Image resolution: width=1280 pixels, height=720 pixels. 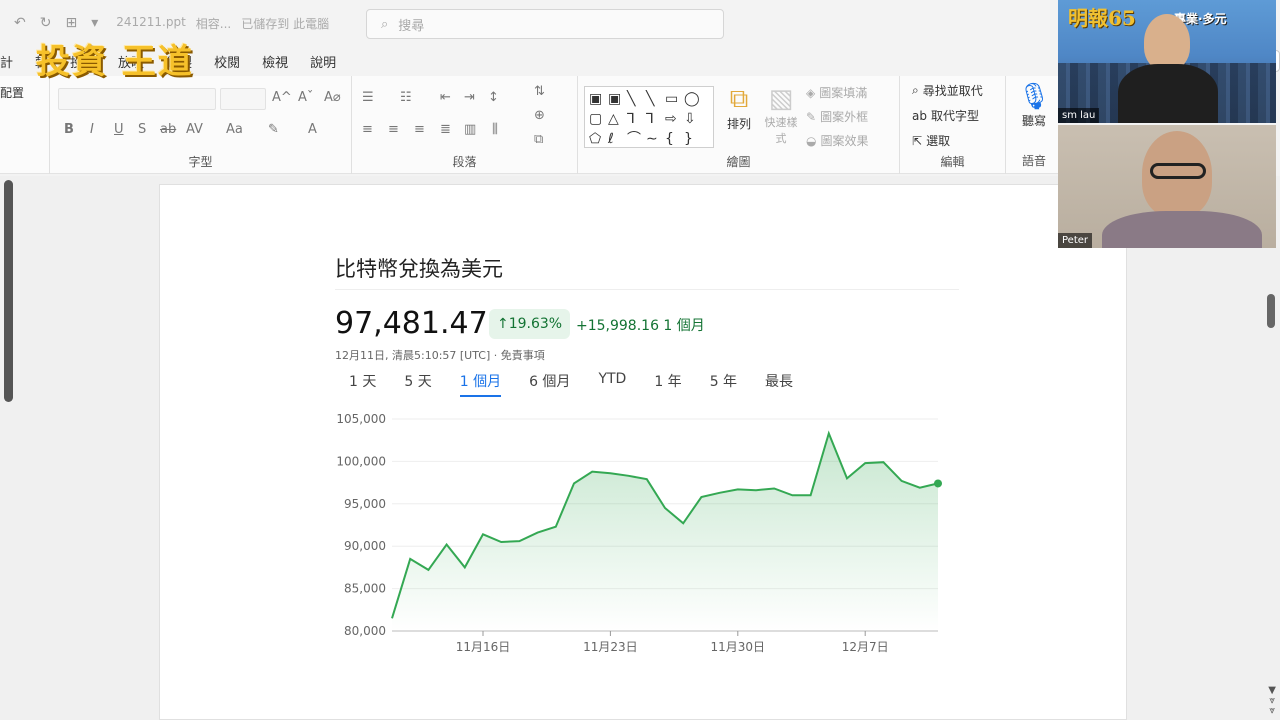 I want to click on dictate-button: 🎙 聽寫, so click(x=1034, y=105).